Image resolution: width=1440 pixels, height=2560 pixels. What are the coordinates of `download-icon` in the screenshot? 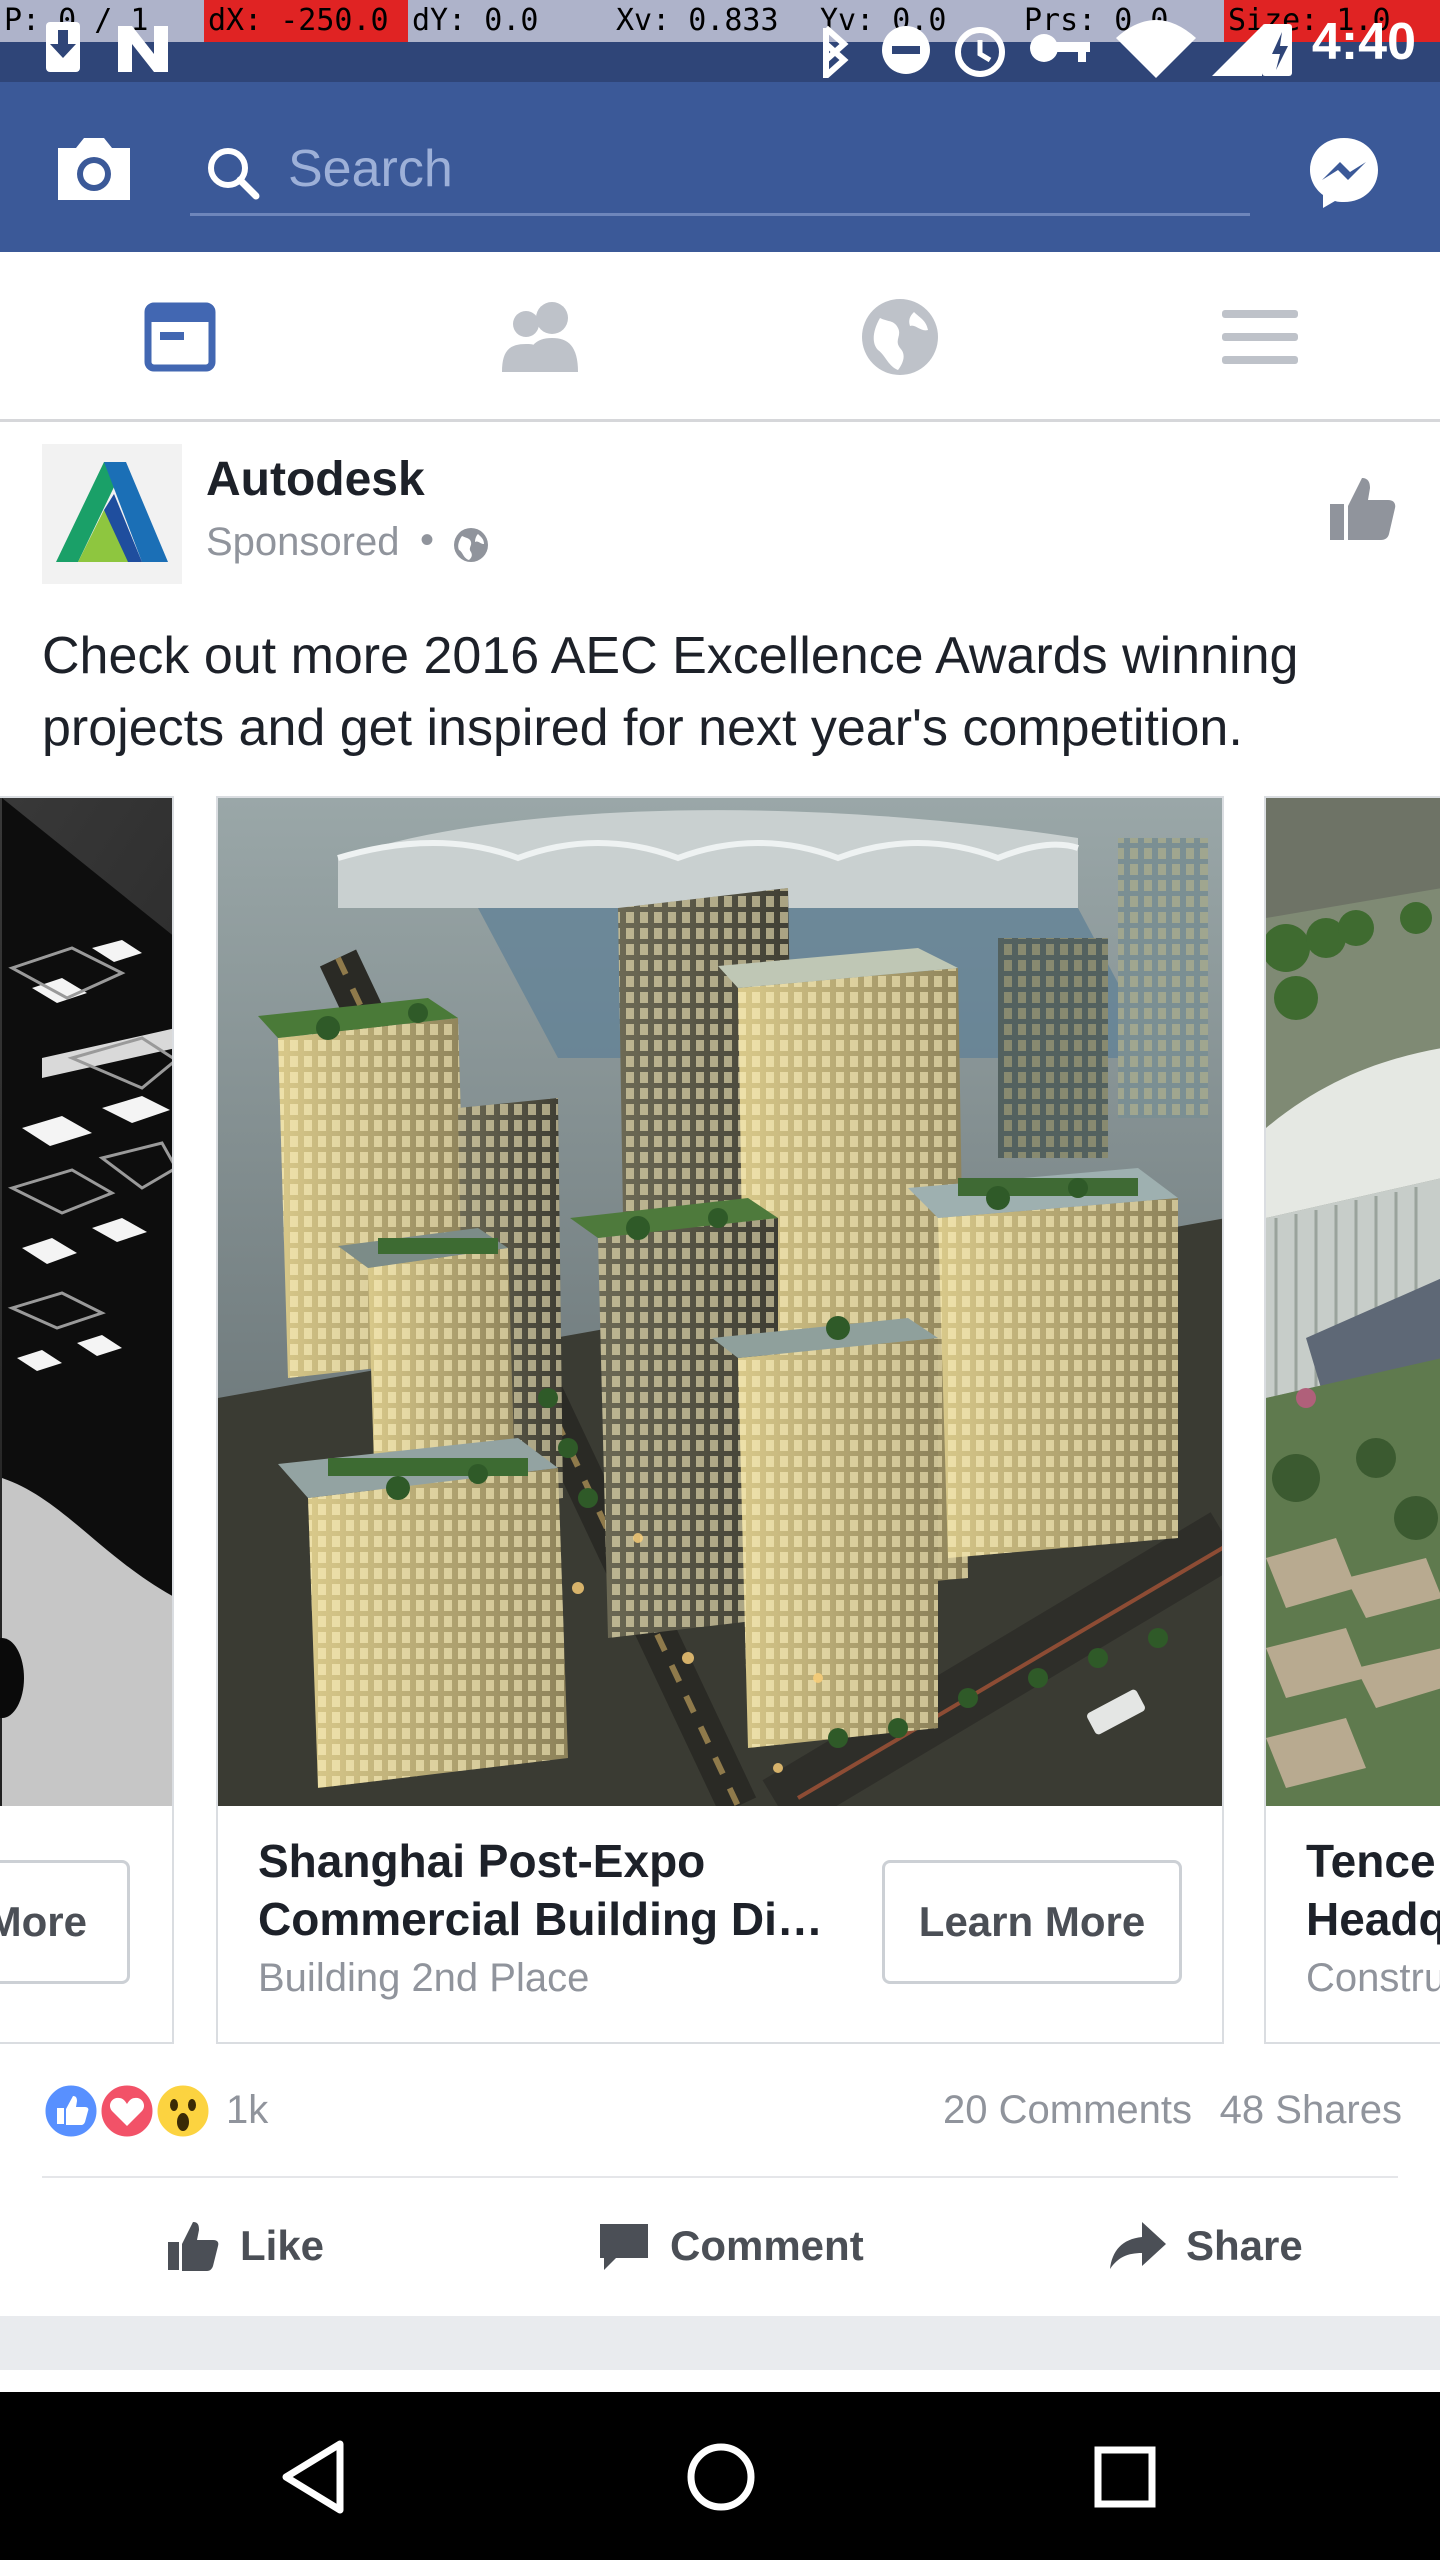 It's located at (63, 47).